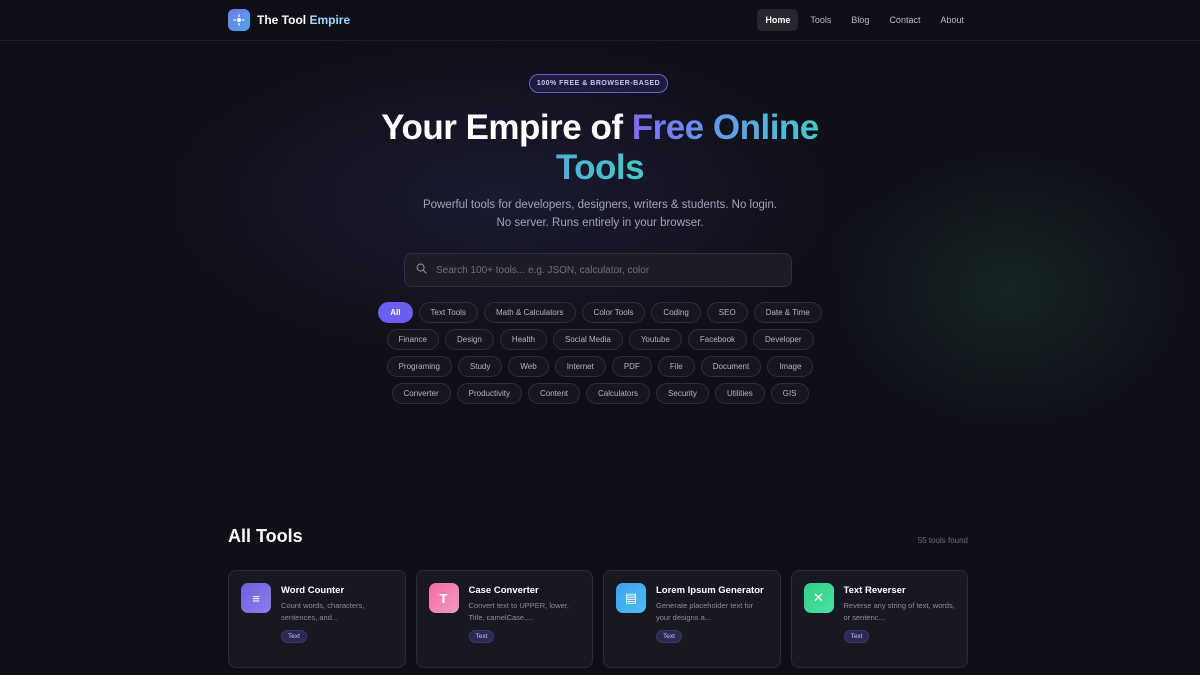 The height and width of the screenshot is (675, 1200). Describe the element at coordinates (618, 393) in the screenshot. I see `category-chip: Calculators` at that location.